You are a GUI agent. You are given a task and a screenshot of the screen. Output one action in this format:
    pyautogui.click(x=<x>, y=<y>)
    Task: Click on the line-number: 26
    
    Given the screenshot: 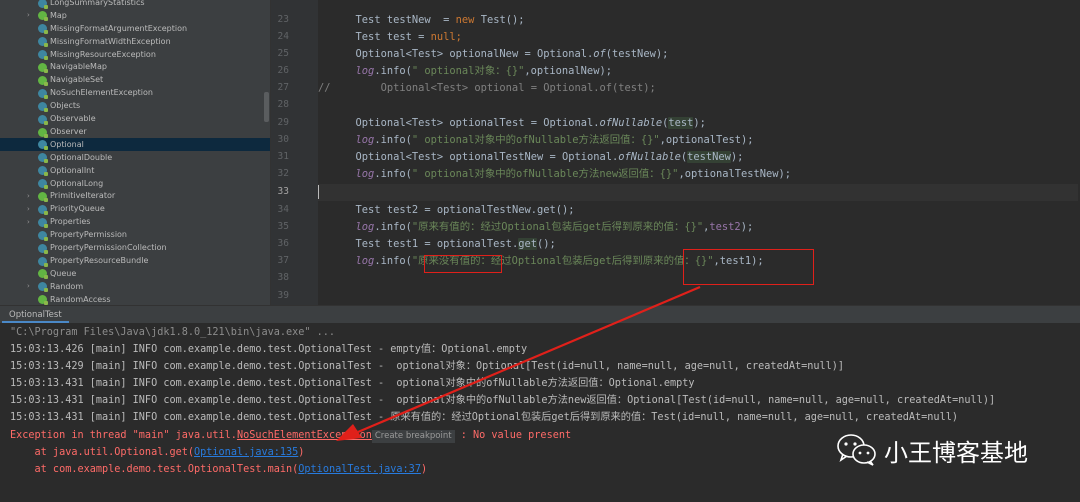 What is the action you would take?
    pyautogui.click(x=283, y=70)
    